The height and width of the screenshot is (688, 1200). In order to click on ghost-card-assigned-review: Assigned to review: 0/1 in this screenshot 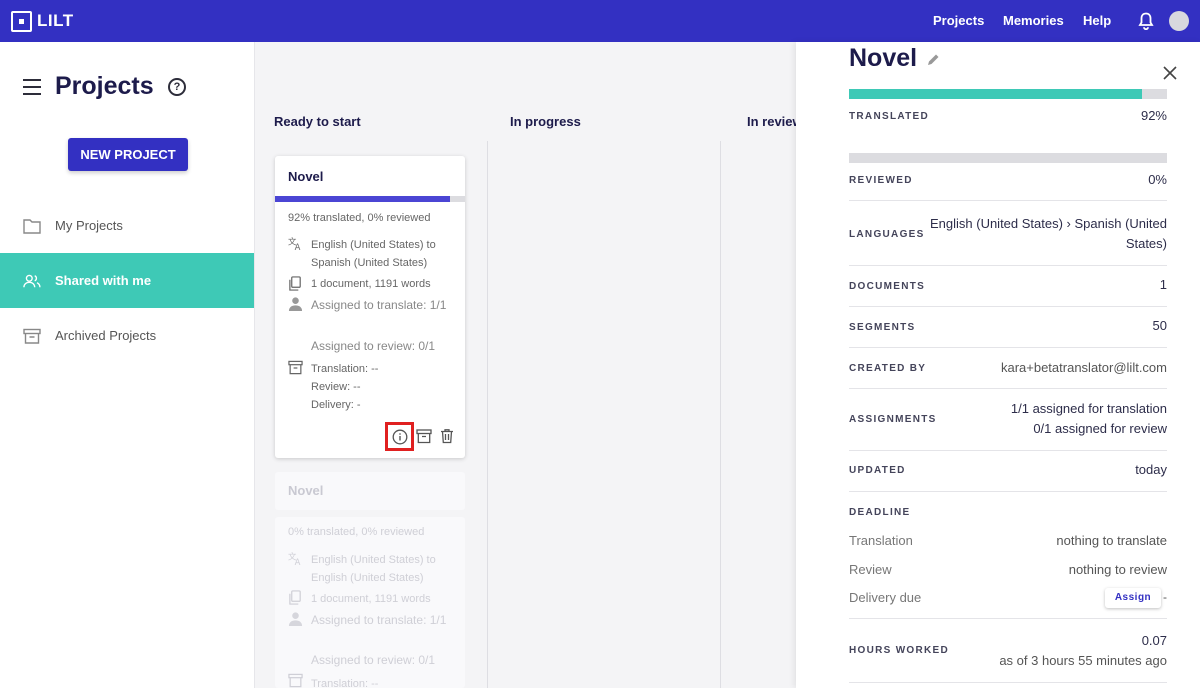, I will do `click(373, 660)`.